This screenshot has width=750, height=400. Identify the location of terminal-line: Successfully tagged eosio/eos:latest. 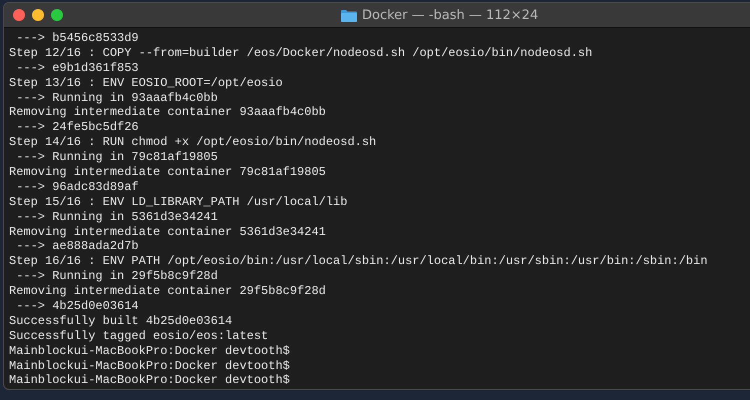
(139, 336).